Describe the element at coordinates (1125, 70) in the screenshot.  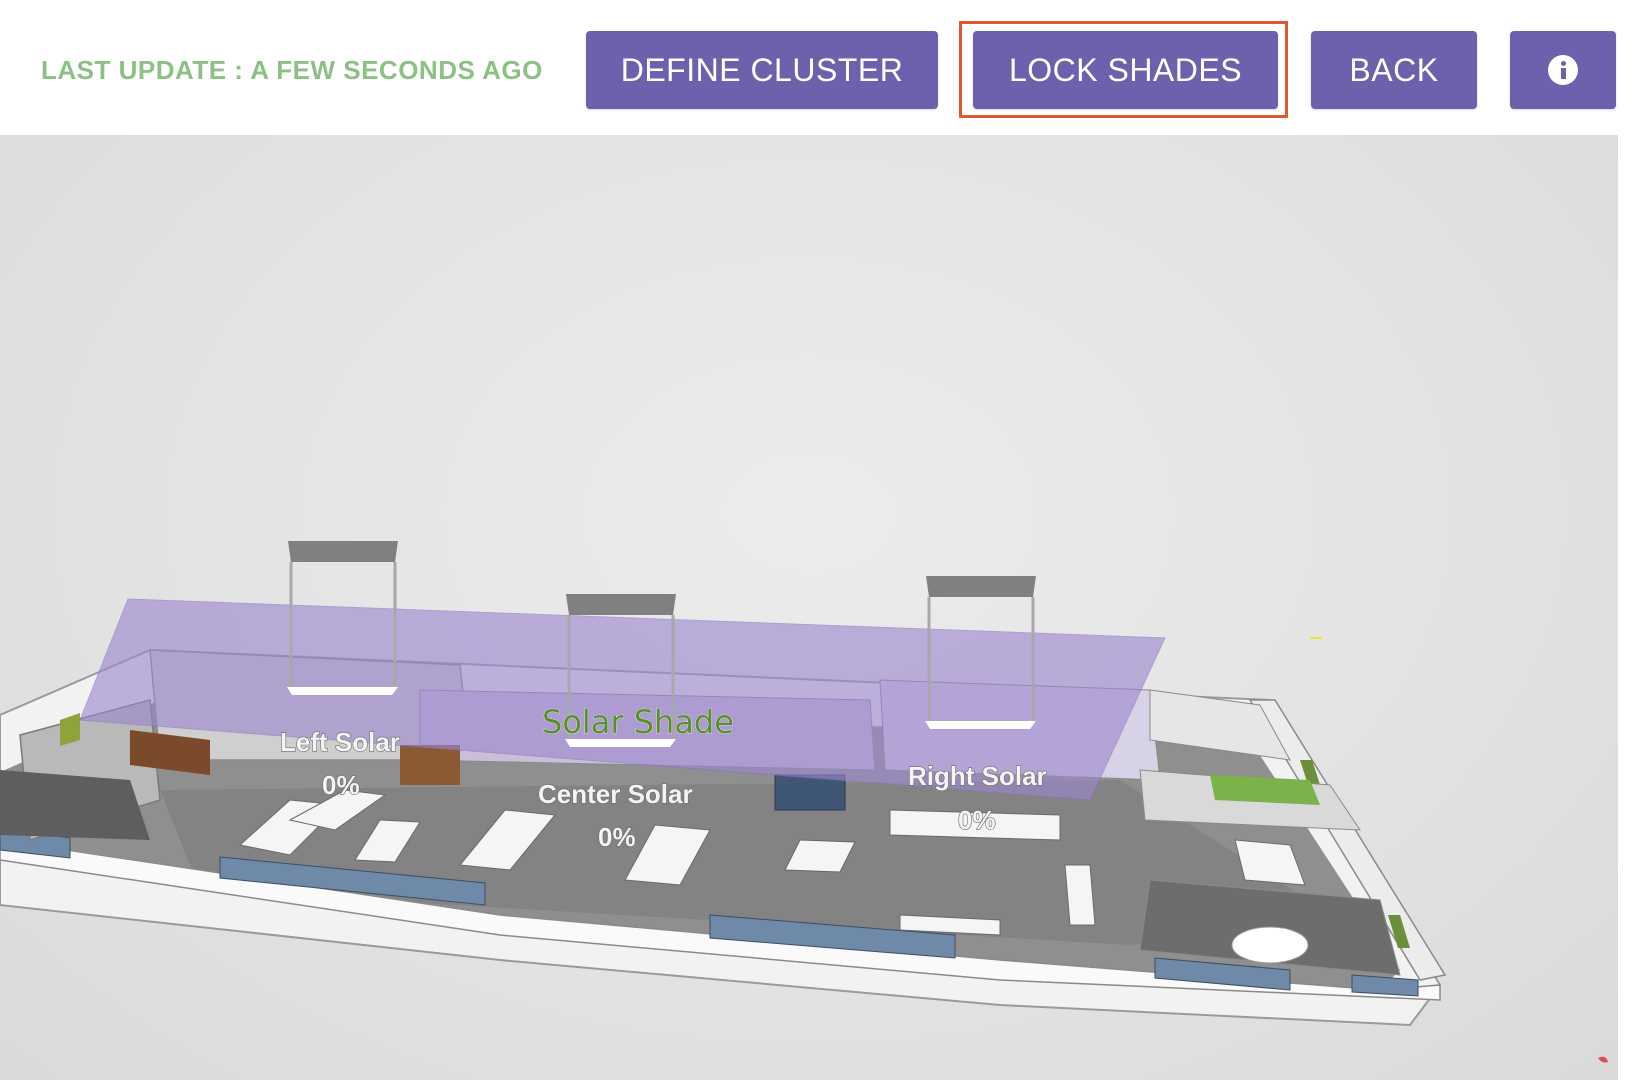
I see `lock-shades-button: LOCK SHADES` at that location.